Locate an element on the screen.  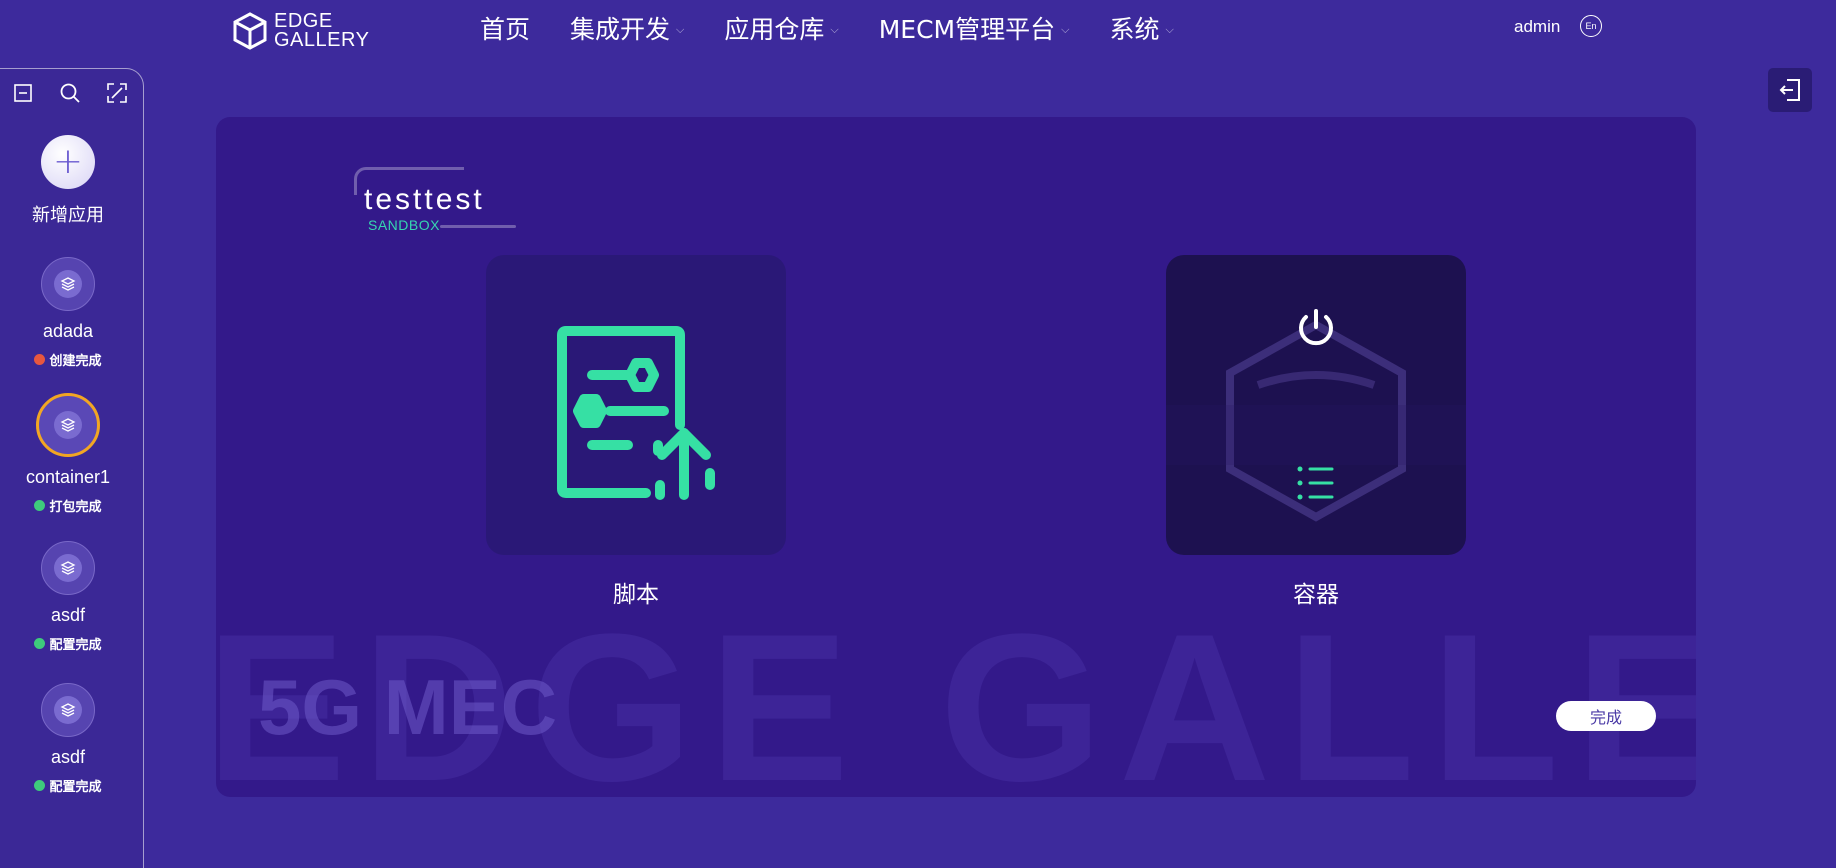
logout-icon is located at coordinates (1789, 90).